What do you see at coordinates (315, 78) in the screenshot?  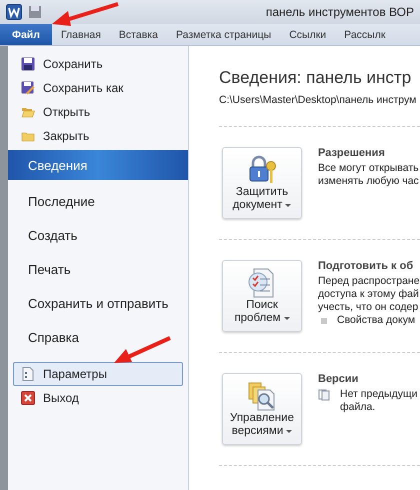 I see `info-heading: Сведения: панель инстр` at bounding box center [315, 78].